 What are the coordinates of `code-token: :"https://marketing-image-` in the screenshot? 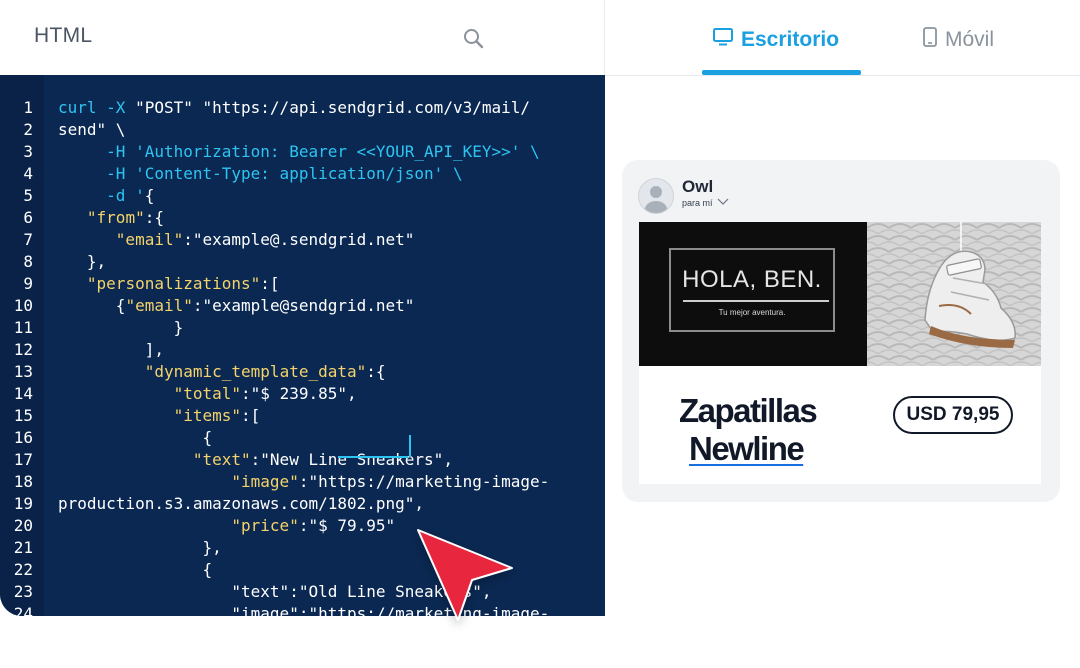 It's located at (424, 481).